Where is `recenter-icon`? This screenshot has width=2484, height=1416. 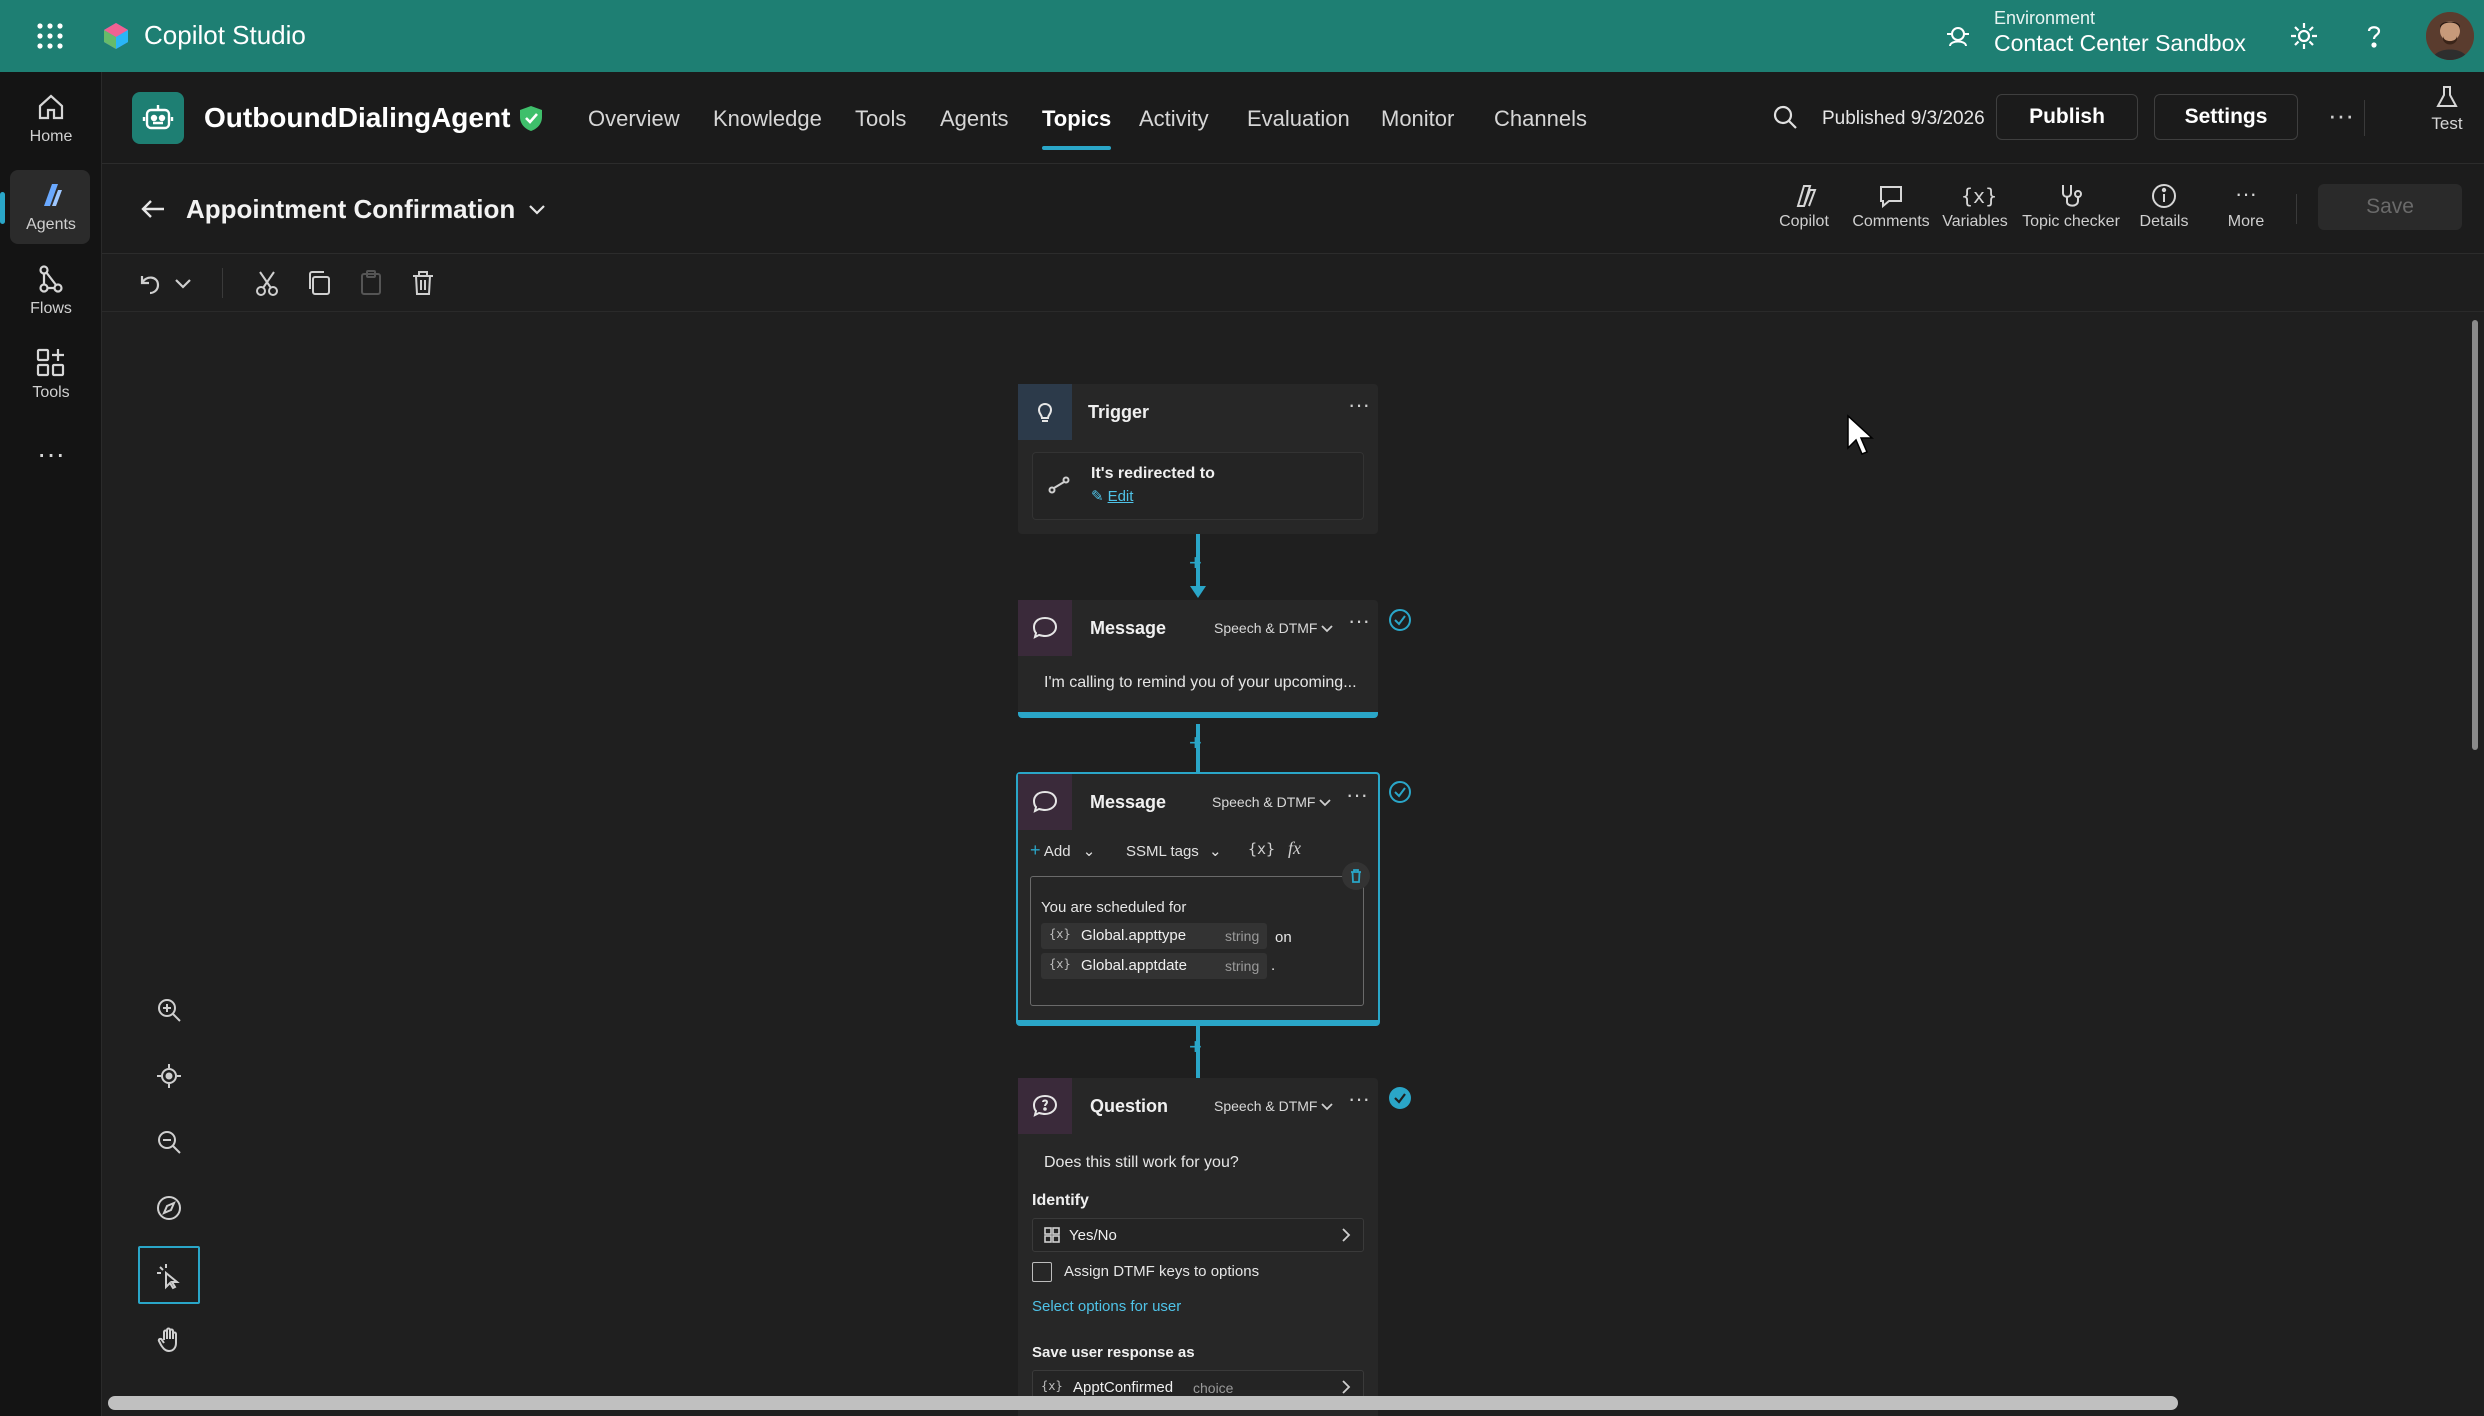
recenter-icon is located at coordinates (169, 1076).